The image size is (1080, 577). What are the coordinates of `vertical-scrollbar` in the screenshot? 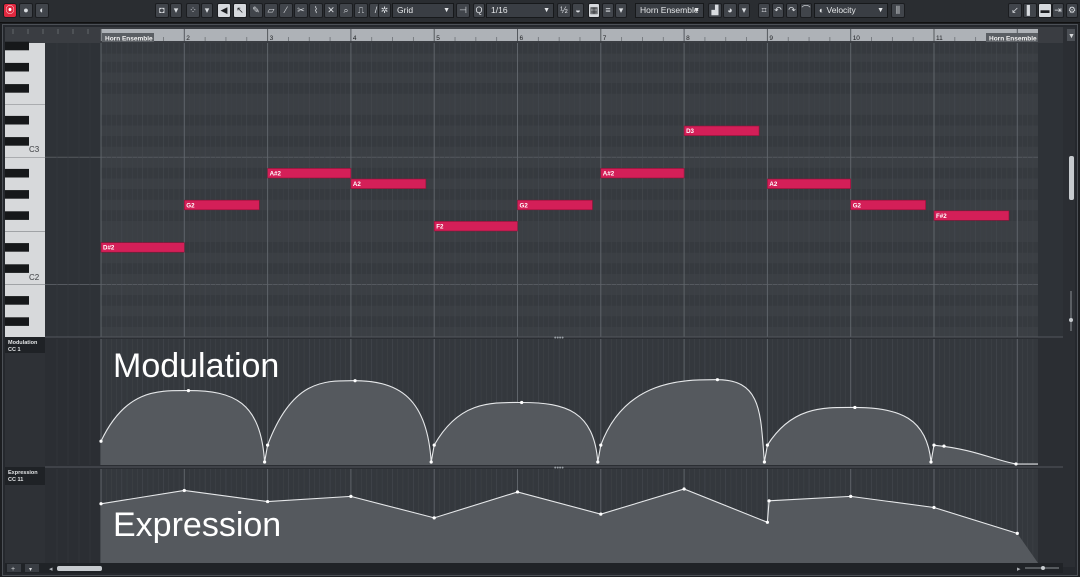 It's located at (1069, 297).